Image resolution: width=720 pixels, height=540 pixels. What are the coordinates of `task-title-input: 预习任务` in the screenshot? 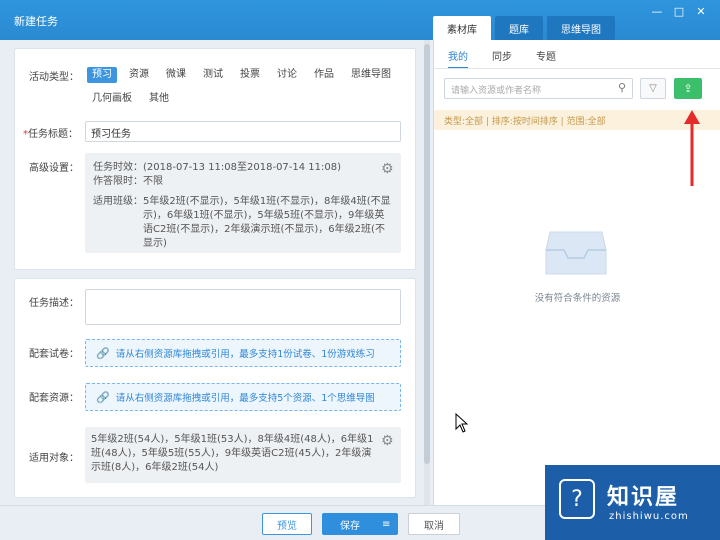 It's located at (243, 131).